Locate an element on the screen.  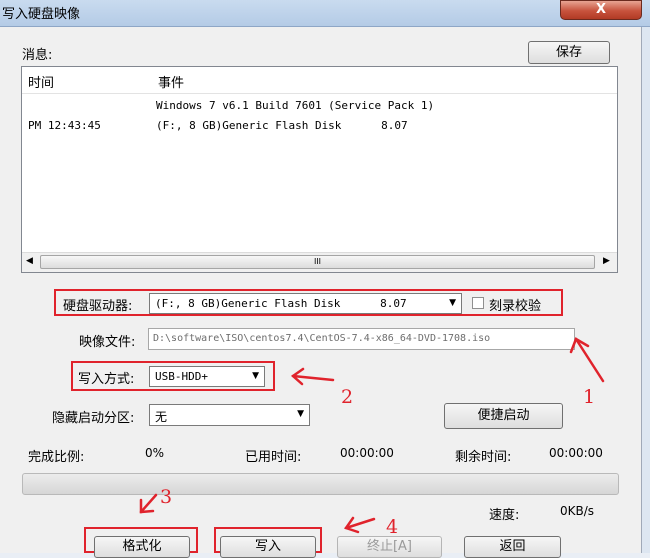
annotation-number-4: 4 is located at coordinates (392, 527).